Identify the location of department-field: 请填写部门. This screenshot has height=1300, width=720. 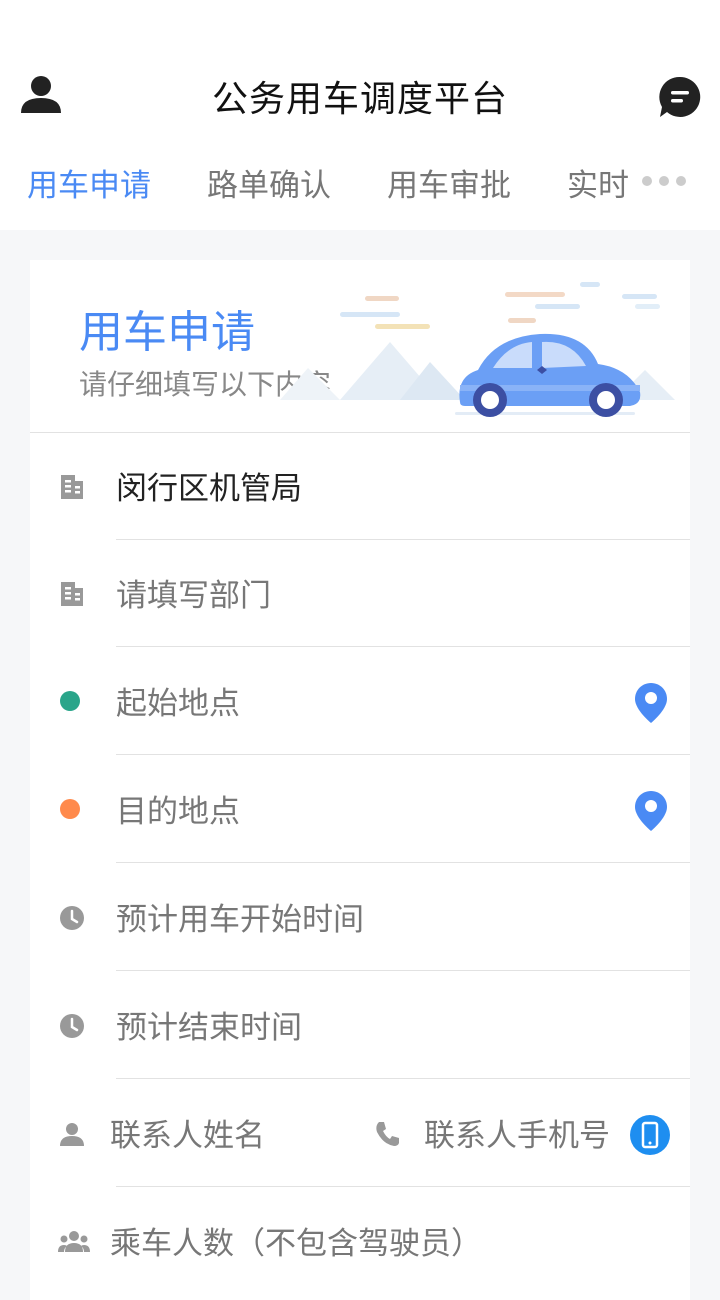
(360, 593).